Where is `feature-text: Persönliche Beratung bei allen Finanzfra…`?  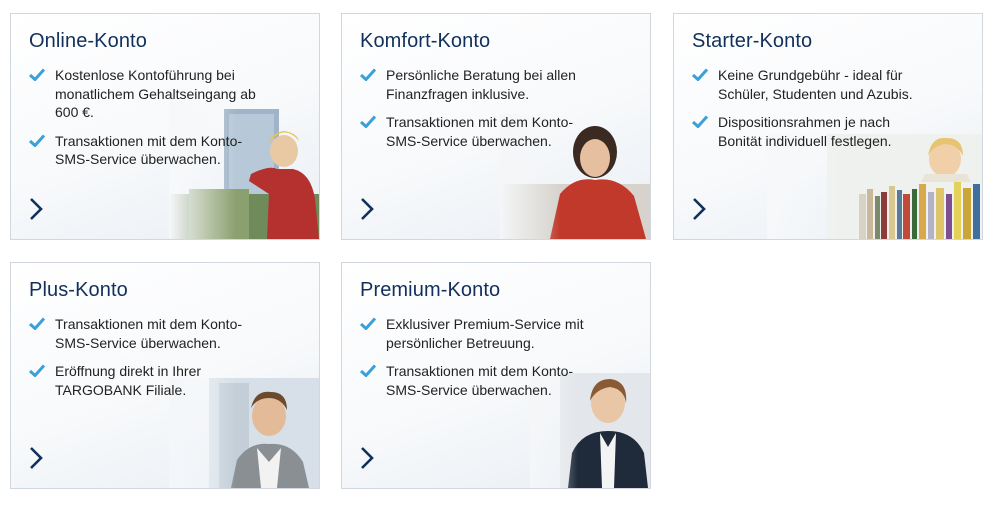
feature-text: Persönliche Beratung bei allen Finanzfra… is located at coordinates (481, 84).